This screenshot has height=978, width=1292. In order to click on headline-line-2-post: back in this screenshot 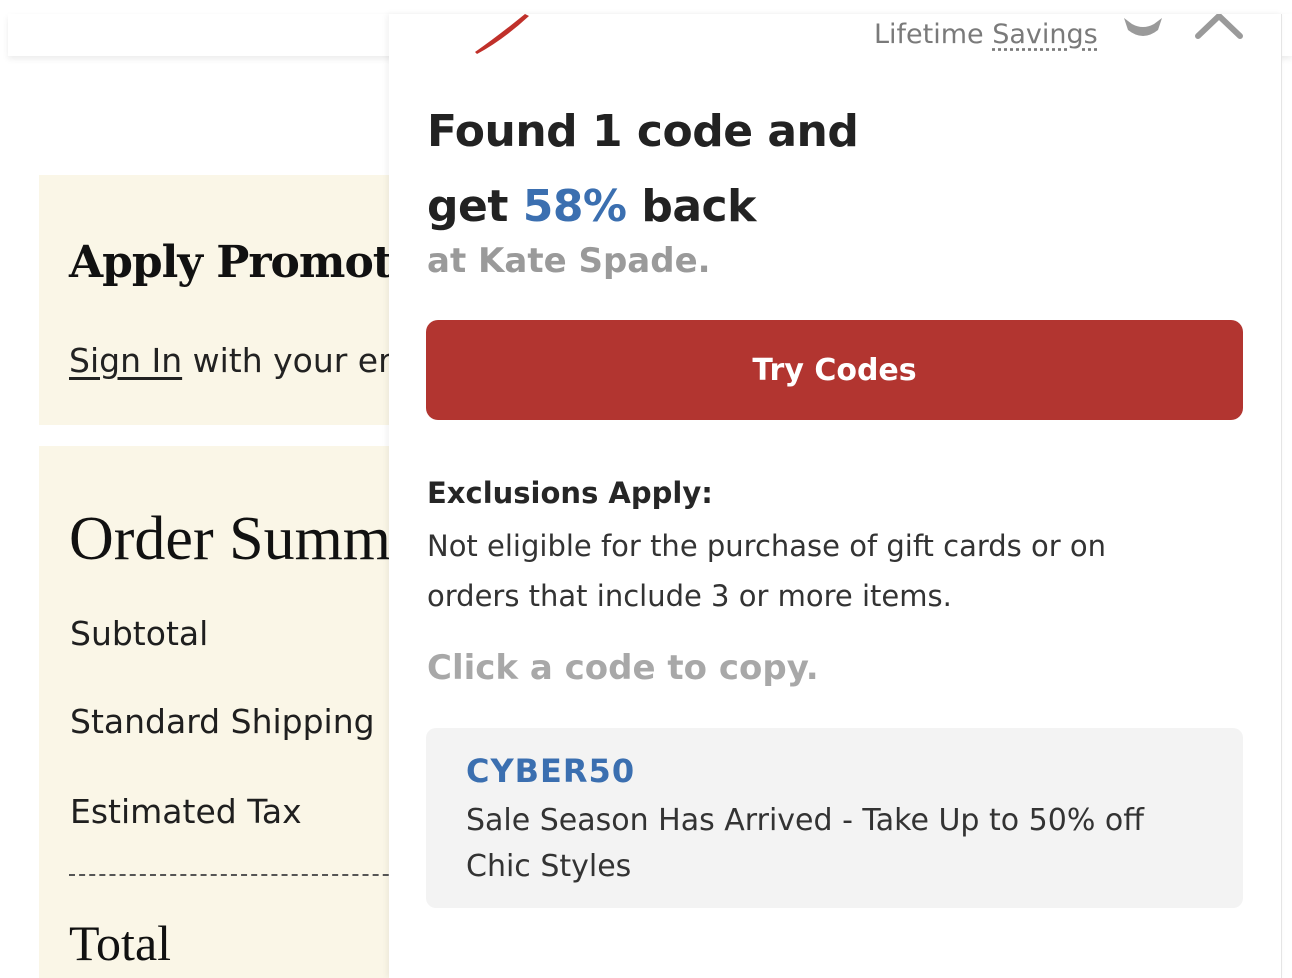, I will do `click(691, 206)`.